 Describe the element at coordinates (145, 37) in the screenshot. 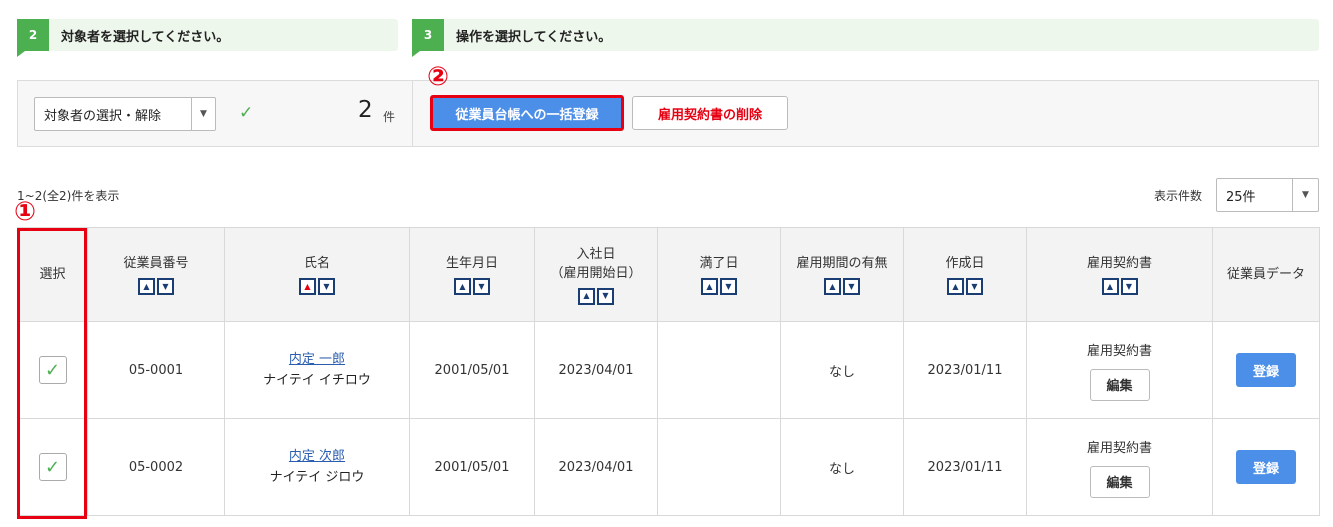

I see `step-2-text: 対象者を選択してください。` at that location.